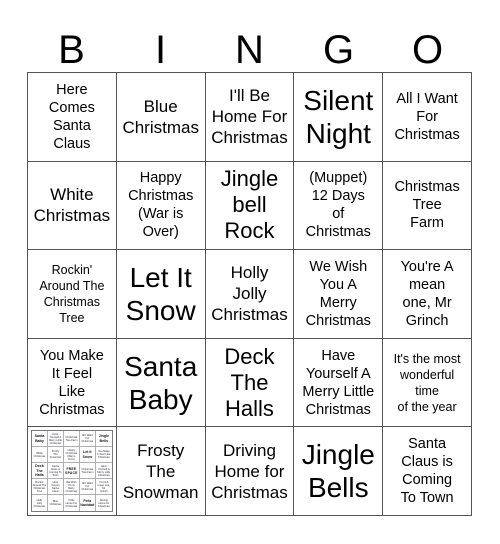 The width and height of the screenshot is (500, 544). I want to click on bingo-cell-label: Here Comes Santa Claus, so click(71, 116).